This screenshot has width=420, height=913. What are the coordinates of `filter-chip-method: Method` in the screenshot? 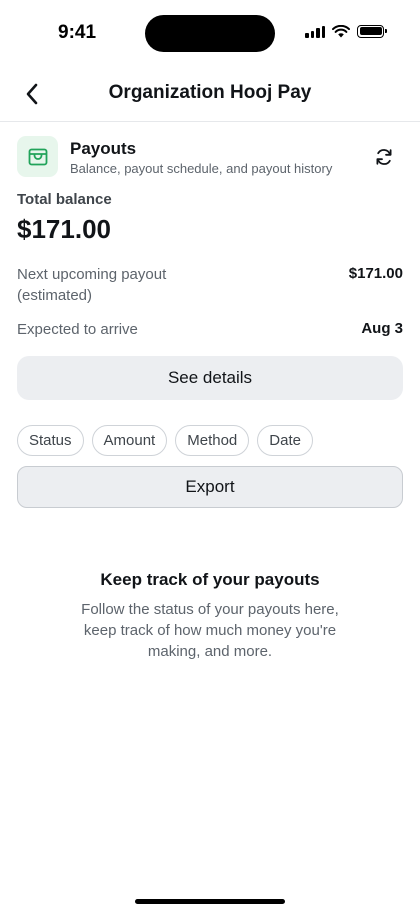 It's located at (212, 440).